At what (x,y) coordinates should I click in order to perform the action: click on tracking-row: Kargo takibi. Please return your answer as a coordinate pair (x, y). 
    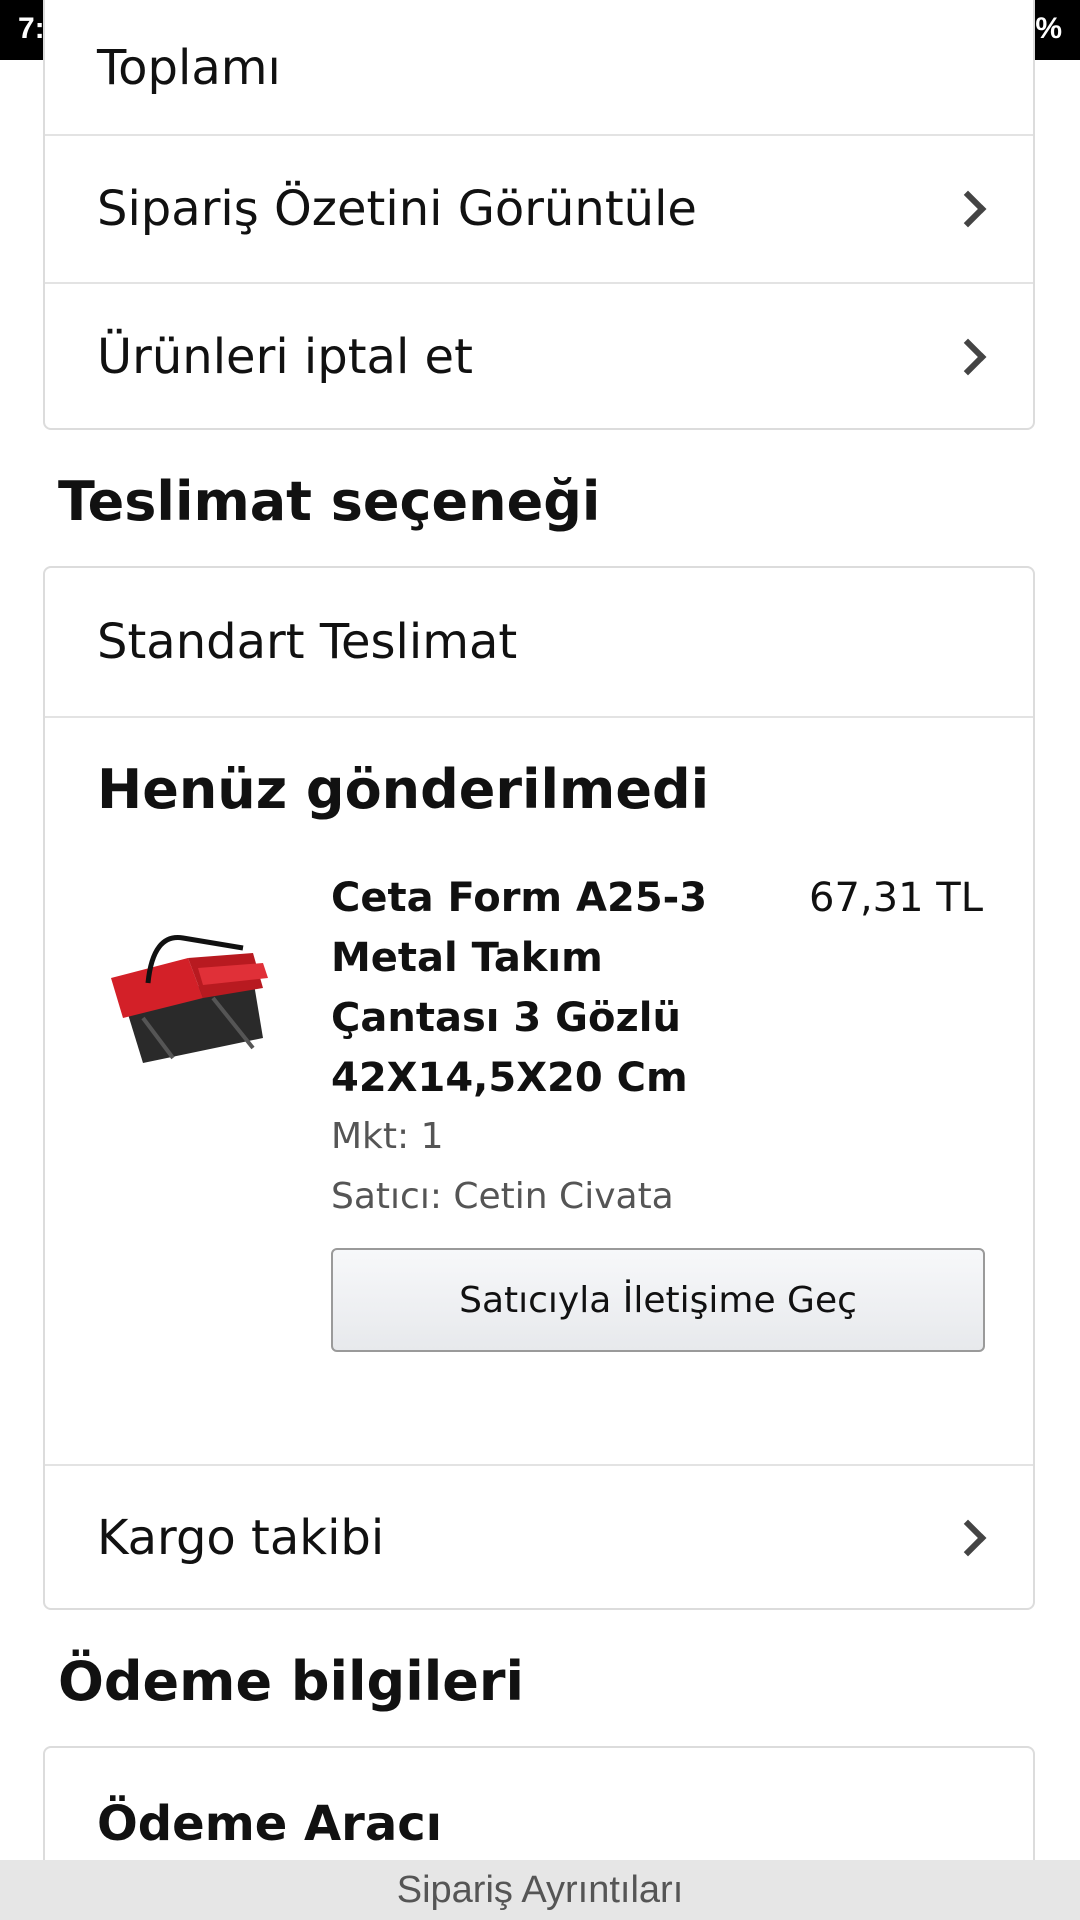
    Looking at the image, I should click on (539, 1536).